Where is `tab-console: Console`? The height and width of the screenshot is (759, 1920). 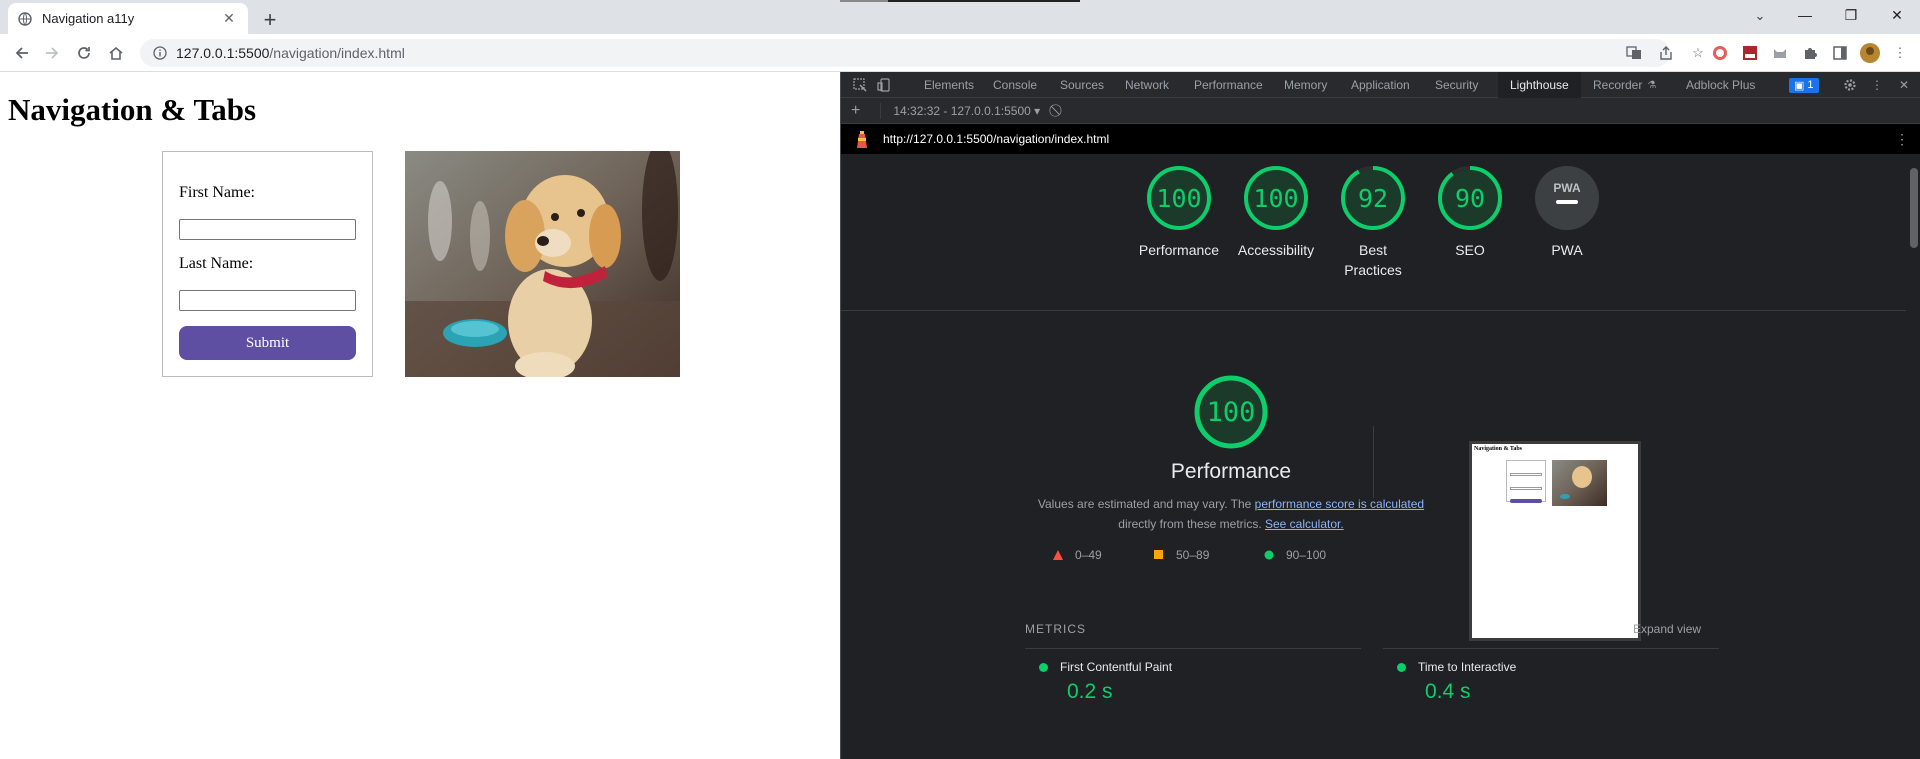
tab-console: Console is located at coordinates (1015, 85).